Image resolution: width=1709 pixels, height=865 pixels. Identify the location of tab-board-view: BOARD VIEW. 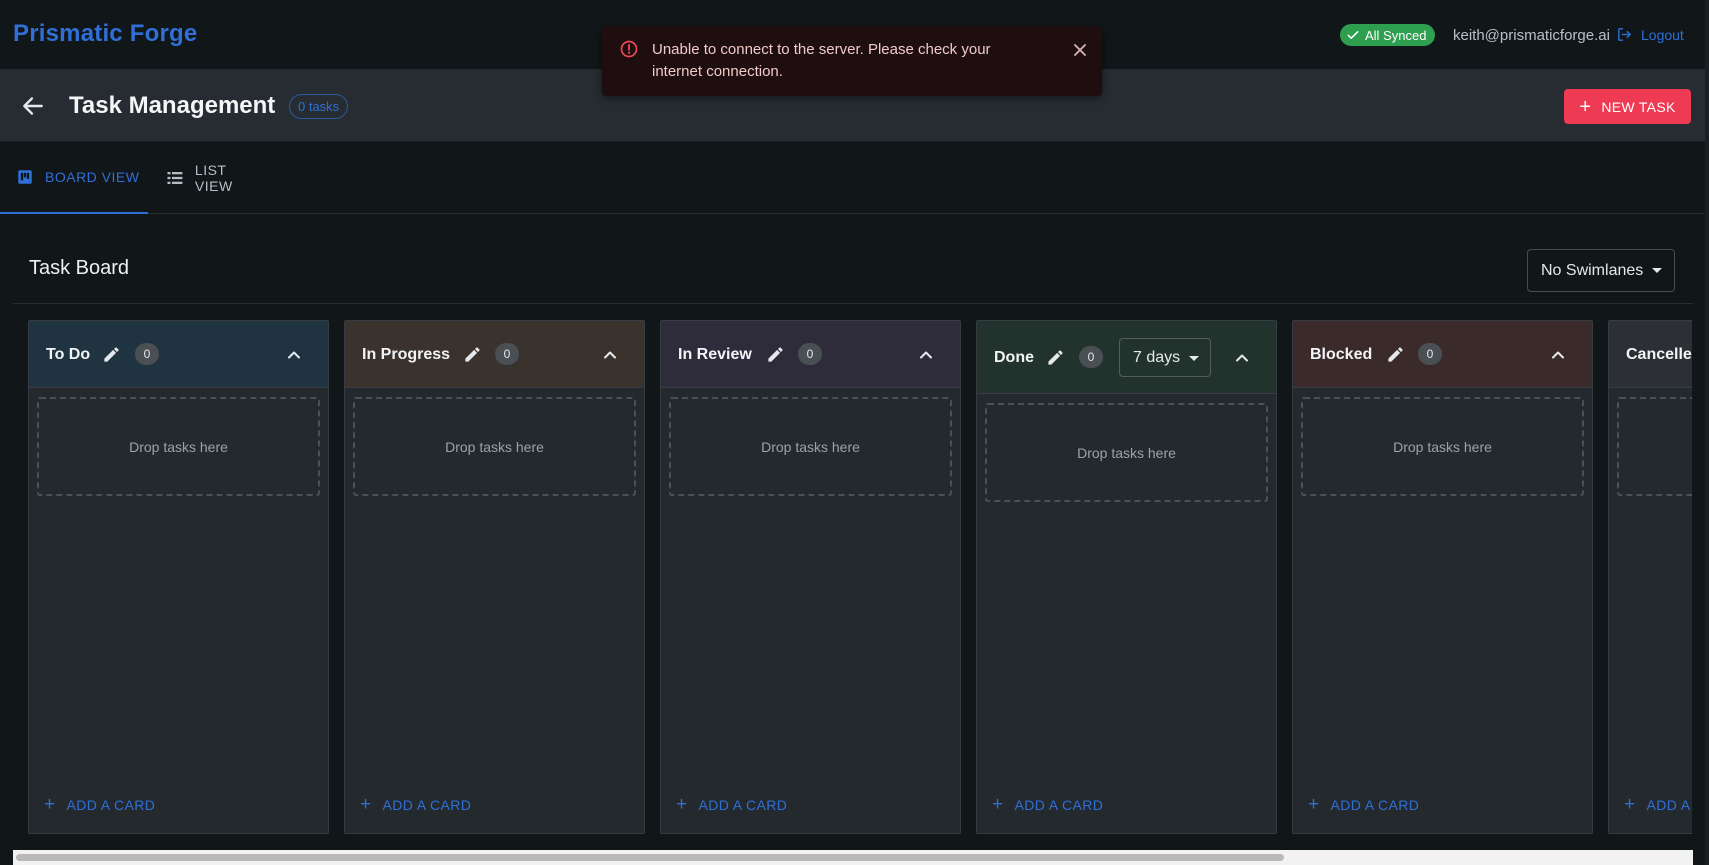
(74, 178).